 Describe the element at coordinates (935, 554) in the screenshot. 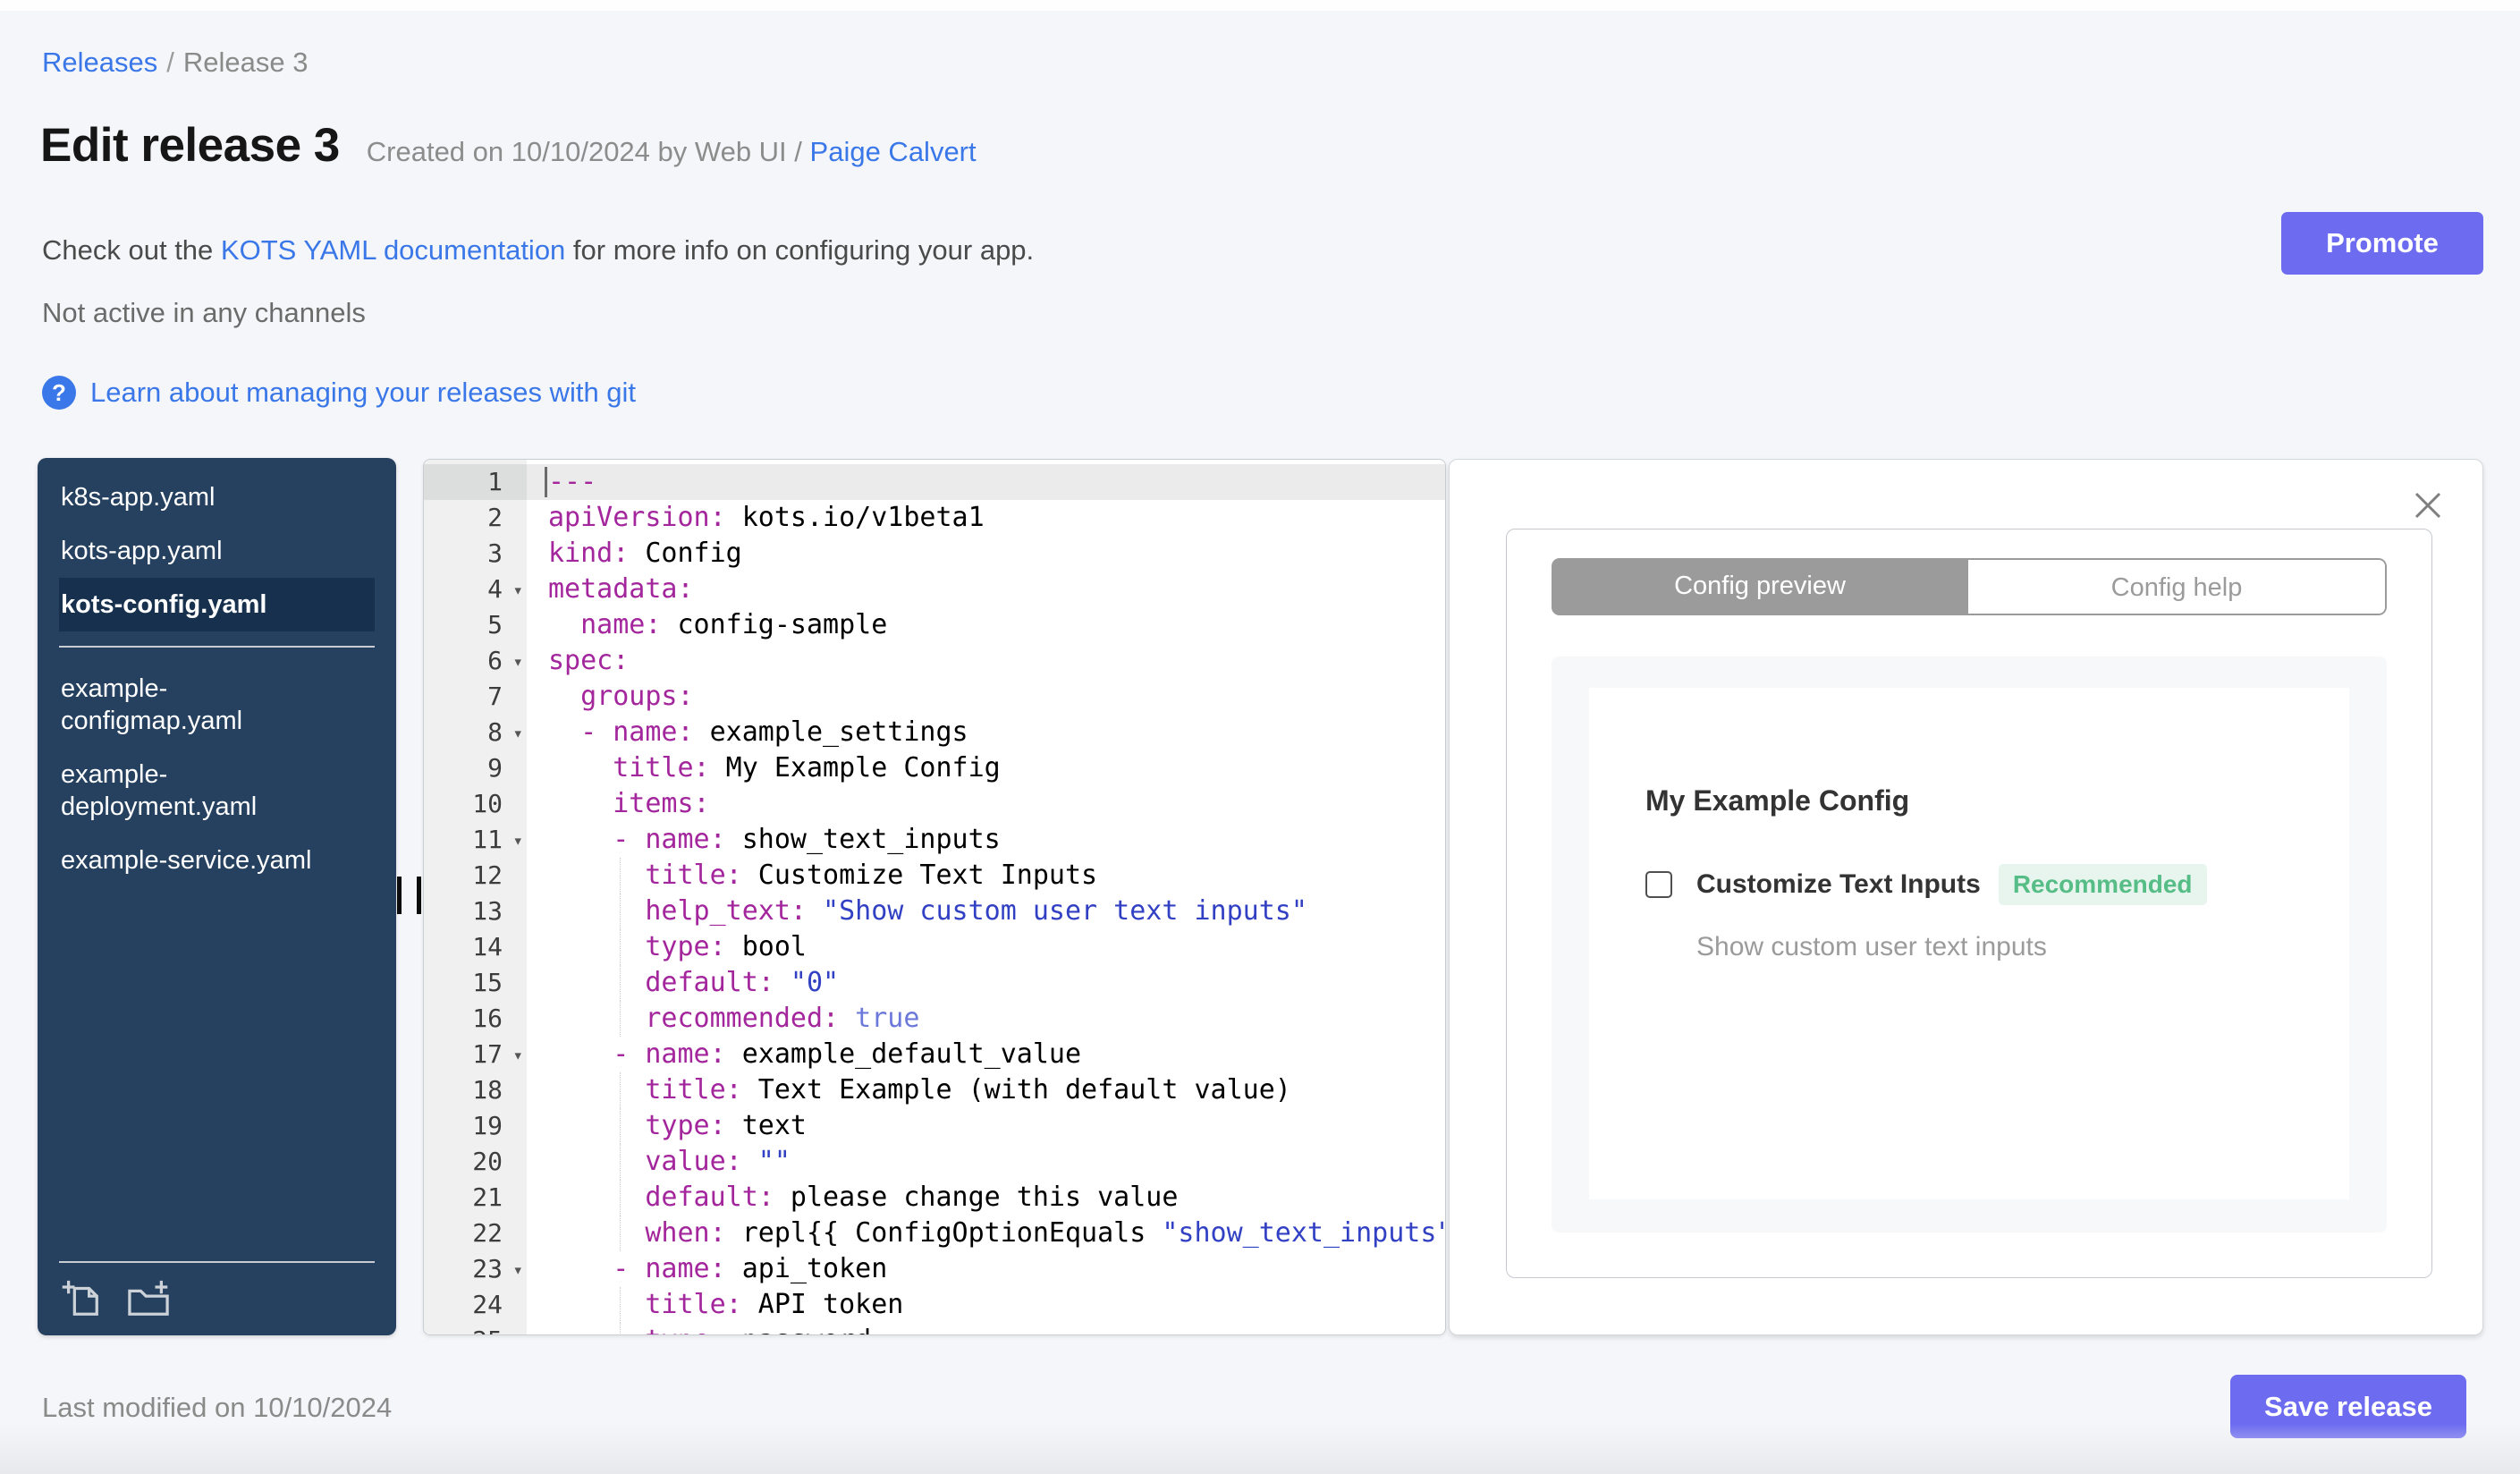

I see `code-line-3: 3 kind: Config` at that location.